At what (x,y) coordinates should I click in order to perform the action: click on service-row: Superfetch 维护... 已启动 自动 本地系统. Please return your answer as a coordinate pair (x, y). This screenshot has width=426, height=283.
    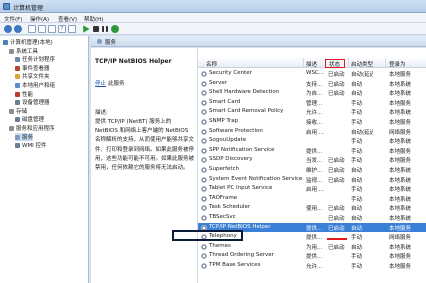
    Looking at the image, I should click on (312, 170).